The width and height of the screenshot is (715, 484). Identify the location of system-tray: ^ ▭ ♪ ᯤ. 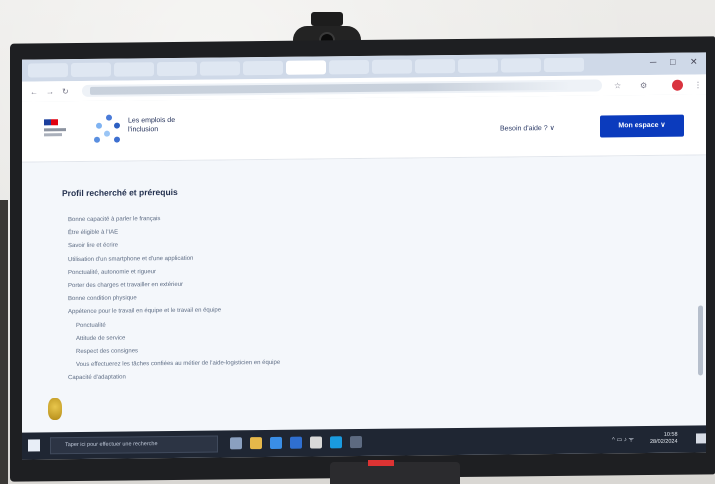
(623, 439).